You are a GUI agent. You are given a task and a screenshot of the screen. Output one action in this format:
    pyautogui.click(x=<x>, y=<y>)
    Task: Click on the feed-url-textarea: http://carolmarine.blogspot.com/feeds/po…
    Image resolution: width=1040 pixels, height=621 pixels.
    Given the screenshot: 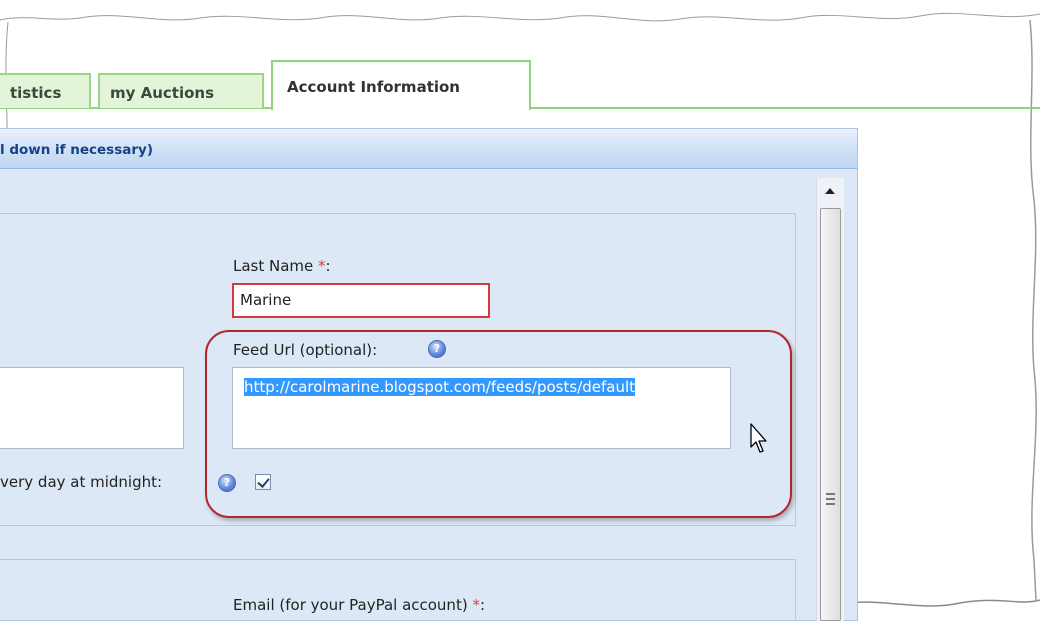 What is the action you would take?
    pyautogui.click(x=481, y=408)
    